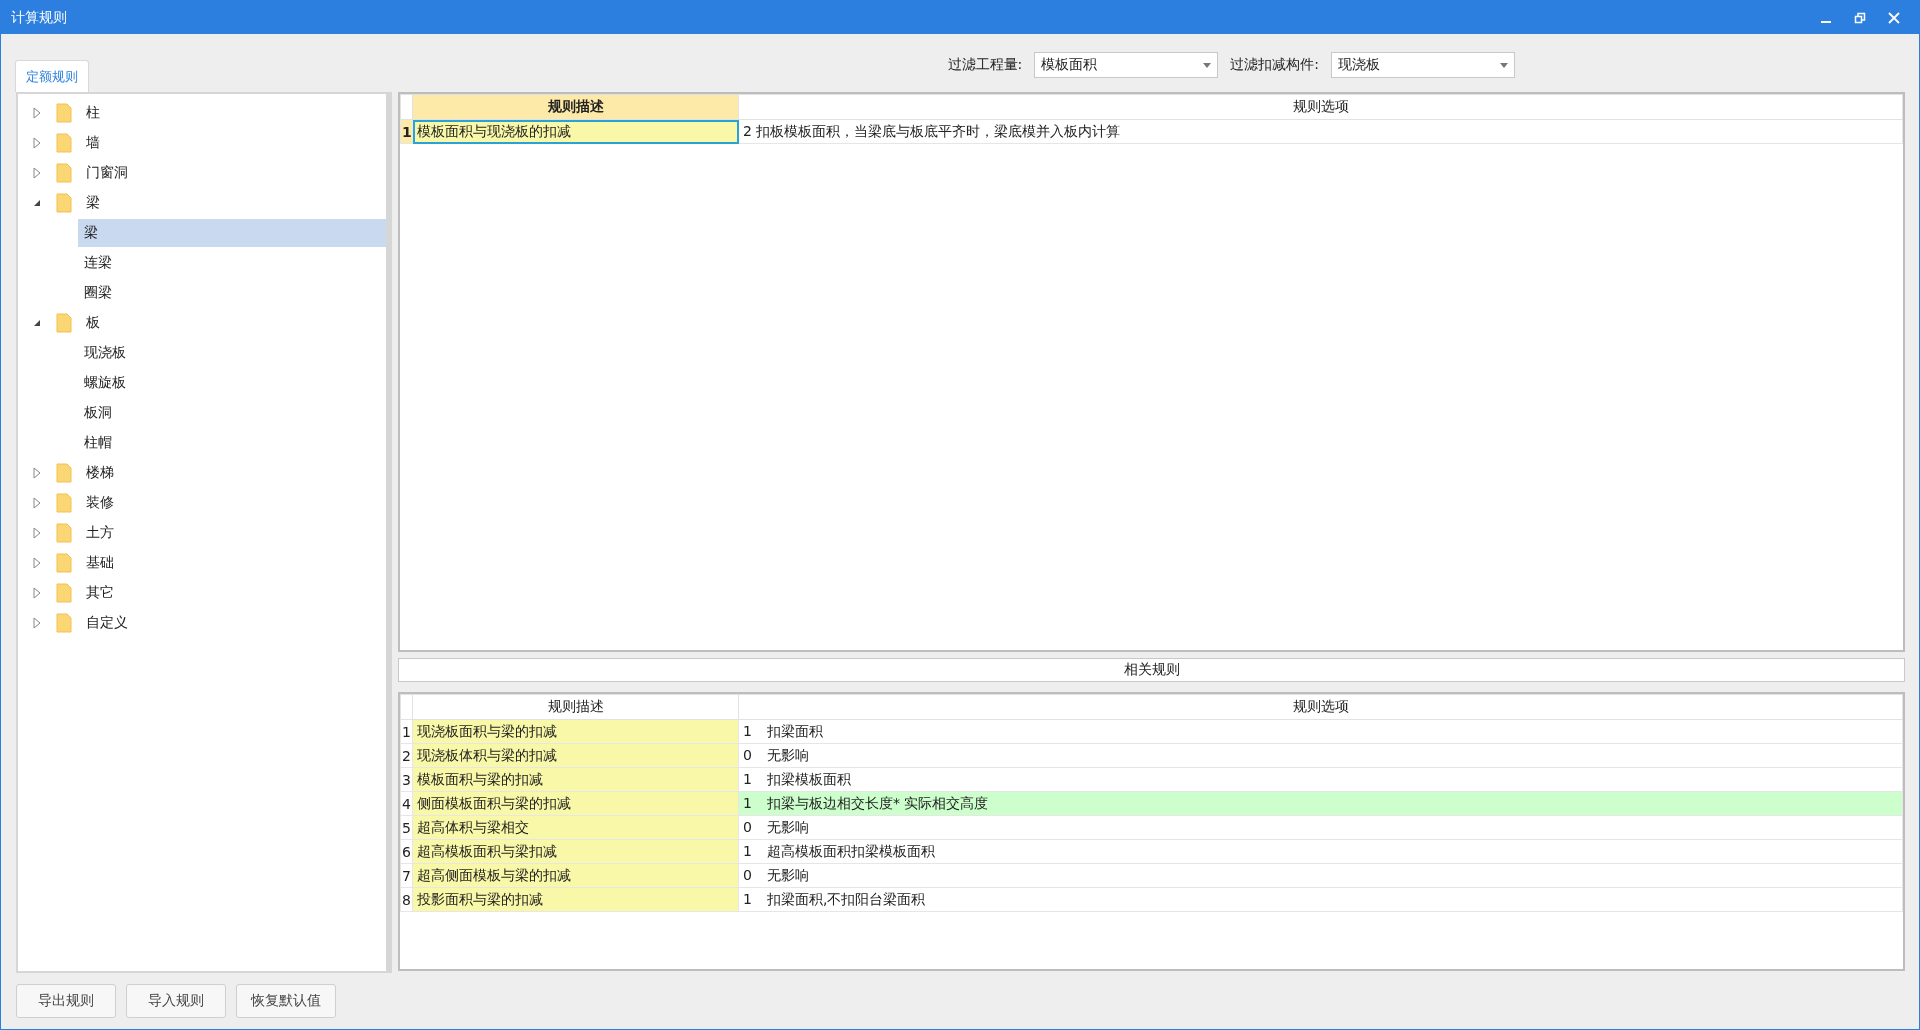 This screenshot has height=1030, width=1920. What do you see at coordinates (575, 731) in the screenshot?
I see `table-cell: 现浇板面积与梁的扣减` at bounding box center [575, 731].